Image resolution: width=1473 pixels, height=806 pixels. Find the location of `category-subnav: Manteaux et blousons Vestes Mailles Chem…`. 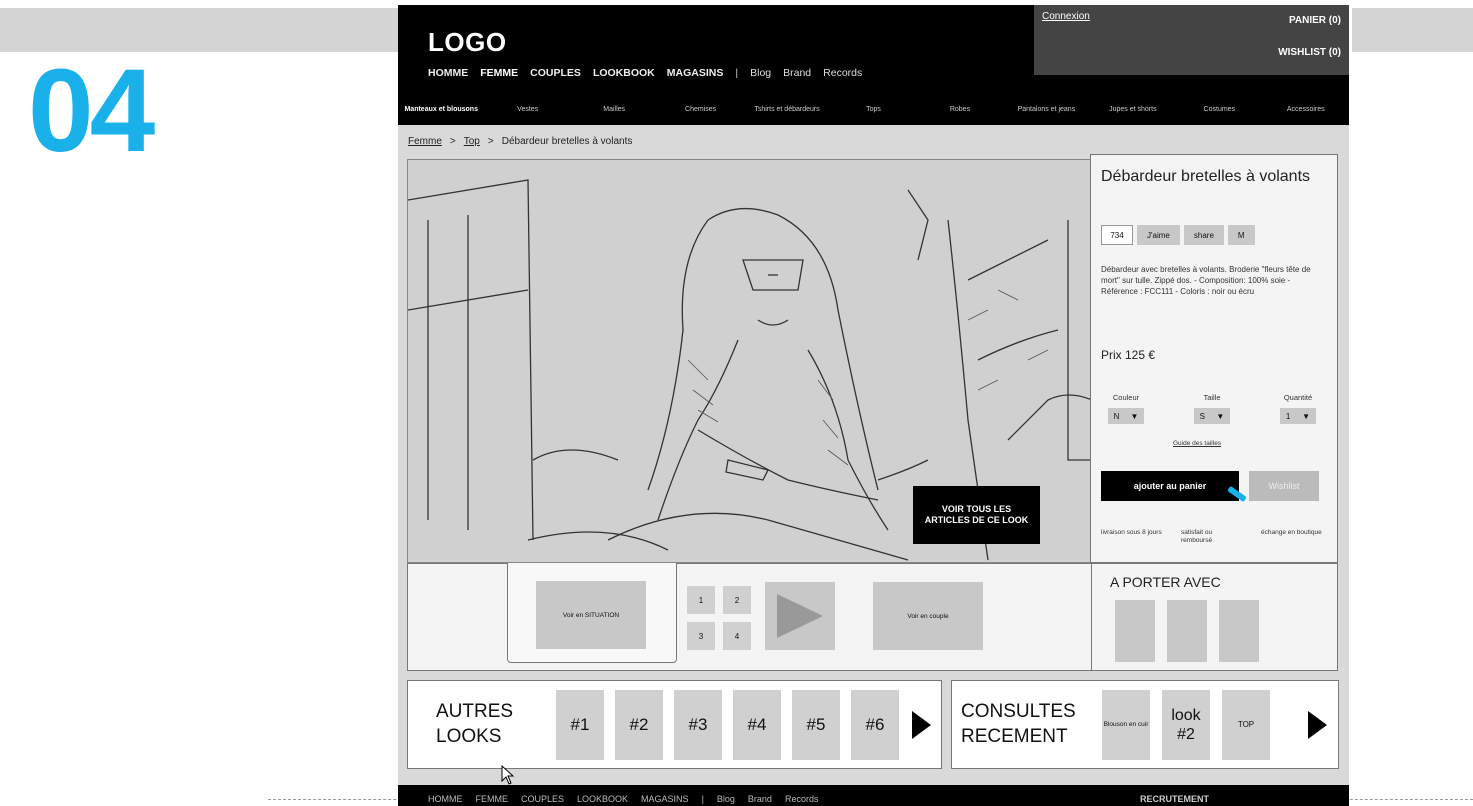

category-subnav: Manteaux et blousons Vestes Mailles Chem… is located at coordinates (873, 110).